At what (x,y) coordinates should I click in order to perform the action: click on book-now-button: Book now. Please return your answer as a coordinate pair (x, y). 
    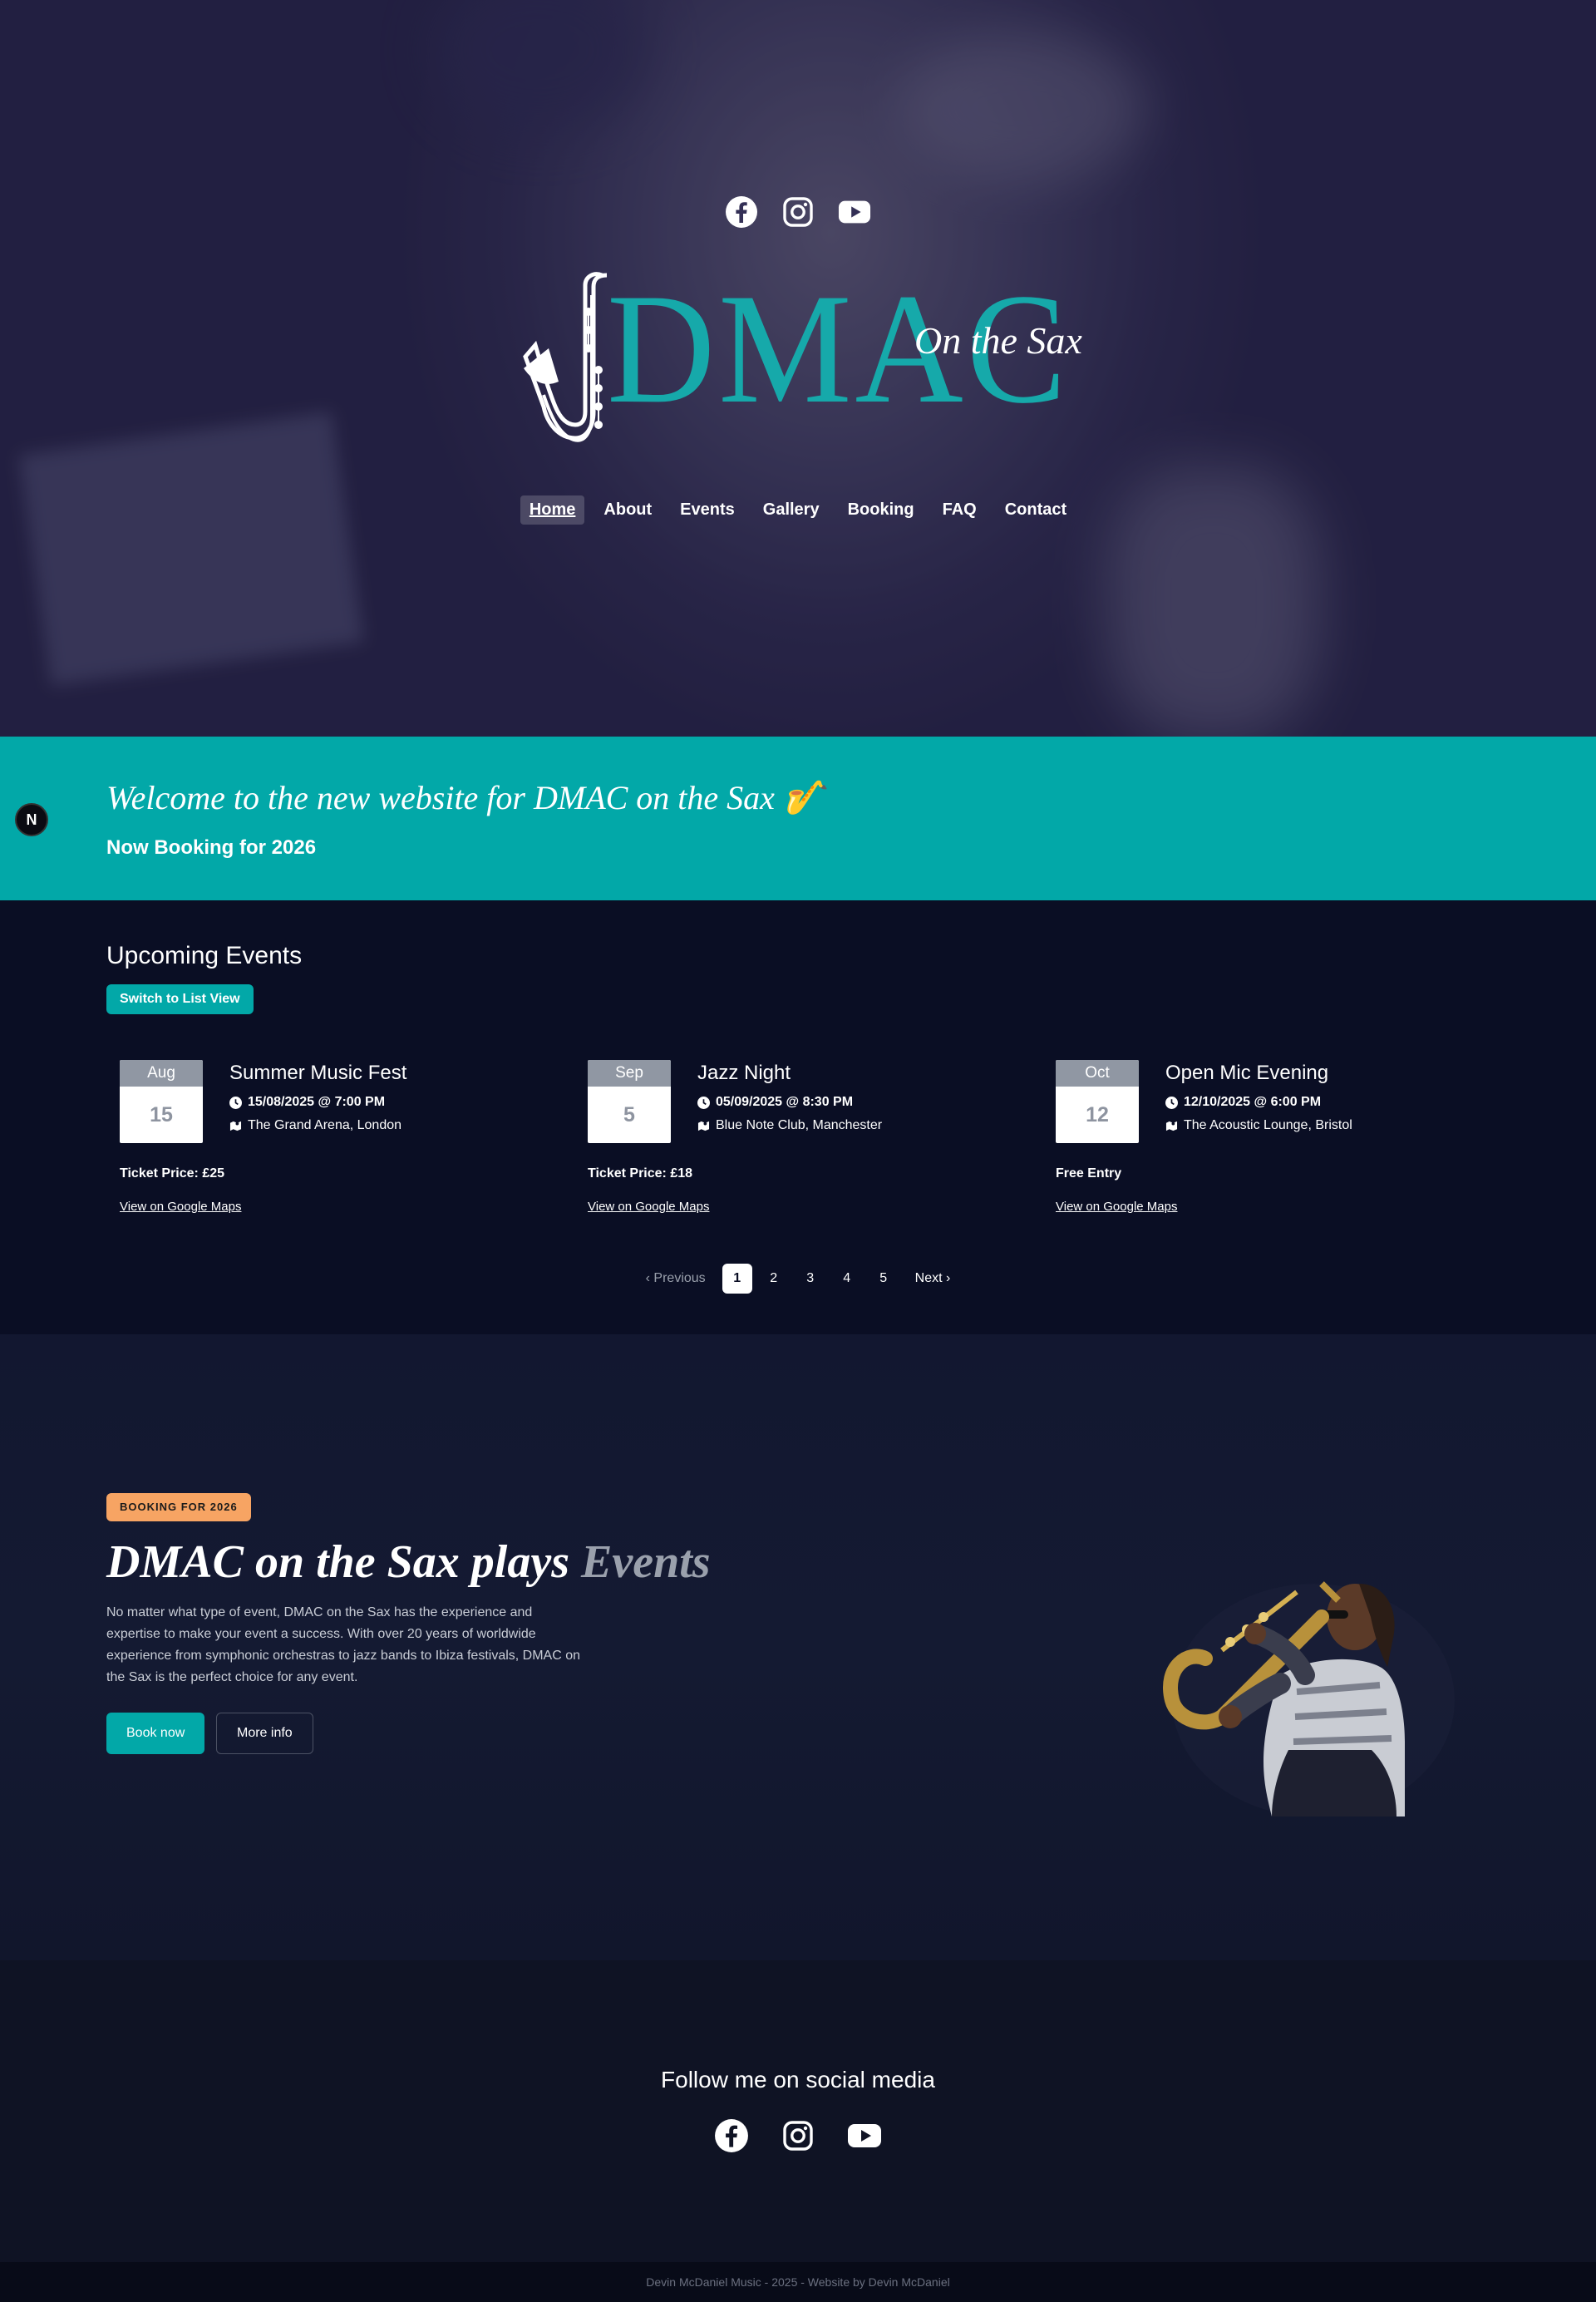
    Looking at the image, I should click on (155, 1733).